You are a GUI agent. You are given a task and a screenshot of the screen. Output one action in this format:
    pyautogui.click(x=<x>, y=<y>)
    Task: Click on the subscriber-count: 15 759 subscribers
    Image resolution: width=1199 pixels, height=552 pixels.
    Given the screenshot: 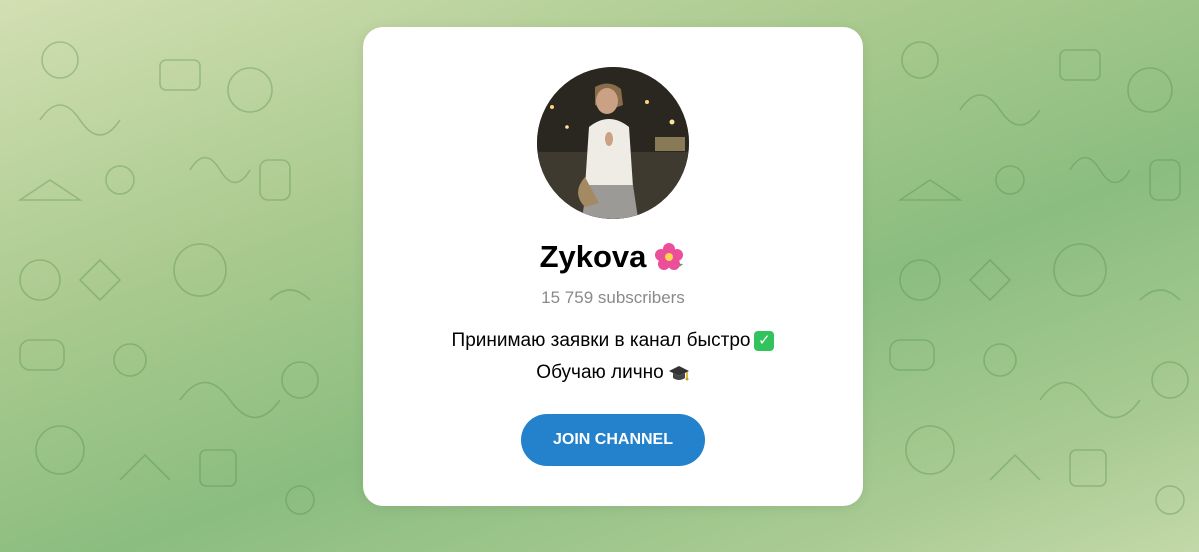 What is the action you would take?
    pyautogui.click(x=613, y=297)
    